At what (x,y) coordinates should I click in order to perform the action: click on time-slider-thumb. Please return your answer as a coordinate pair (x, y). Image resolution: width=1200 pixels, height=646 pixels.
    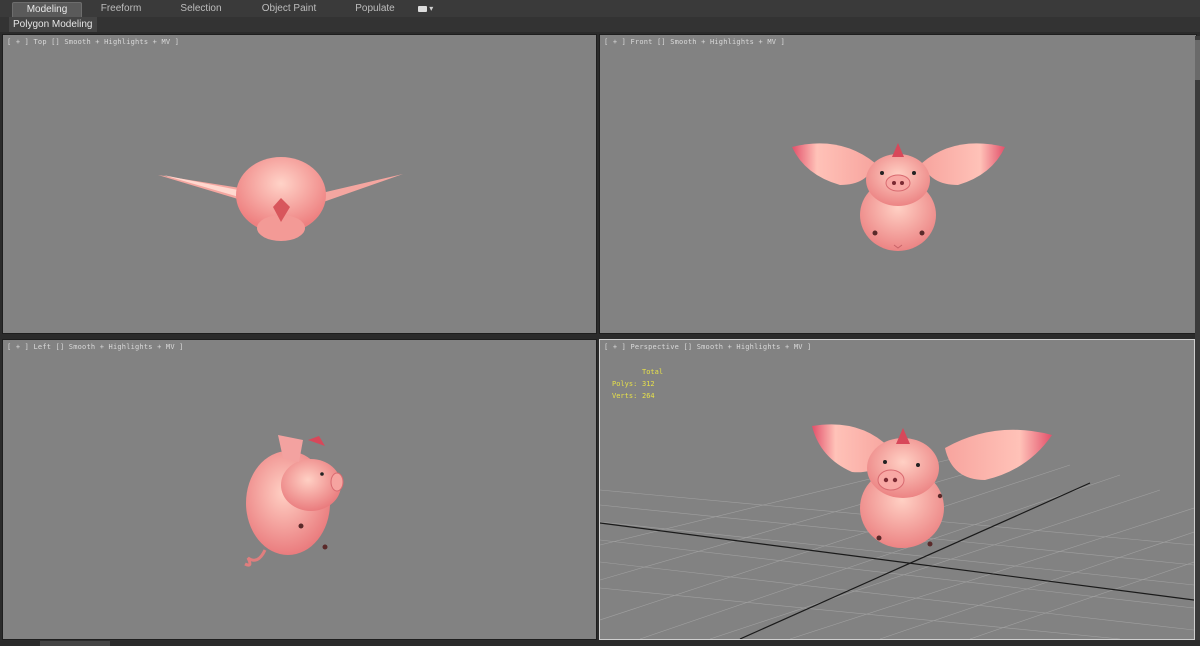
    Looking at the image, I should click on (75, 643).